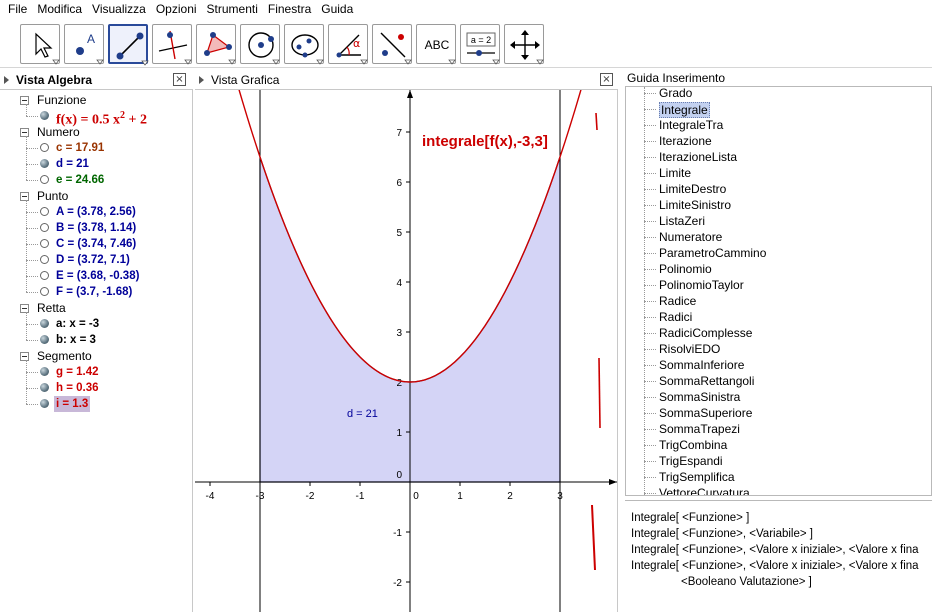  What do you see at coordinates (95, 132) in the screenshot?
I see `category-numero: Numero` at bounding box center [95, 132].